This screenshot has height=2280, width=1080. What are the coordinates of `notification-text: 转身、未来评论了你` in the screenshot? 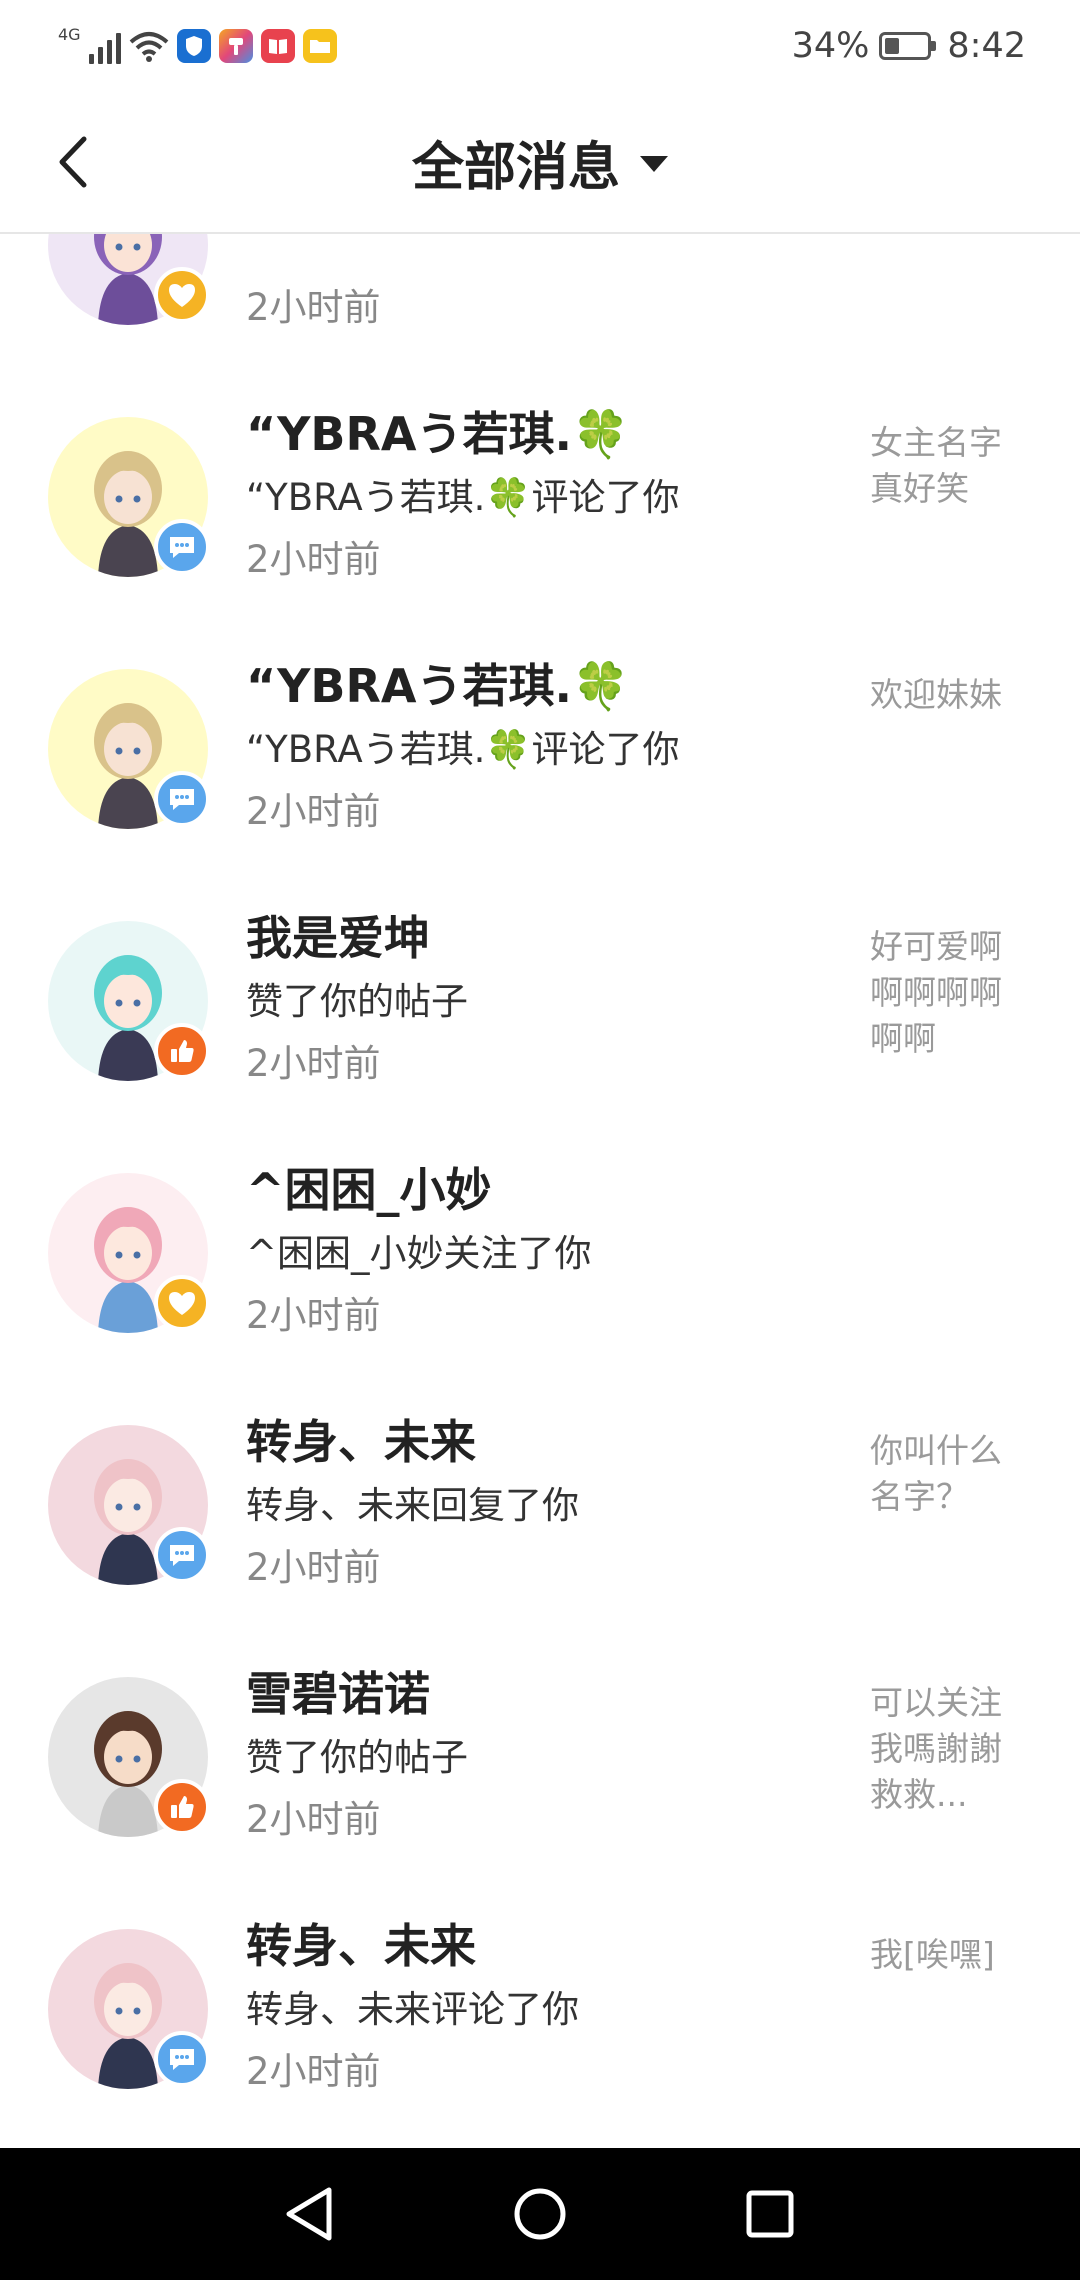 It's located at (412, 2009).